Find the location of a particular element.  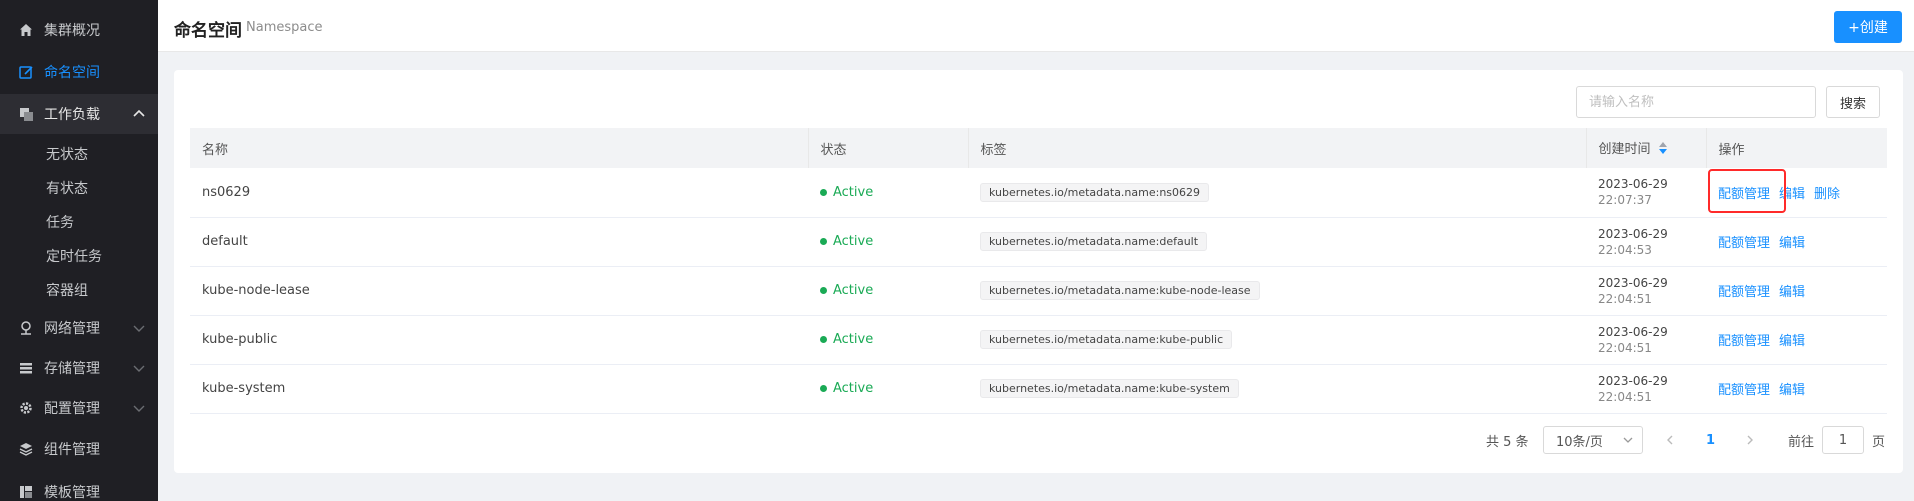

sidebar-item-cluster-overview: 集群概况 is located at coordinates (79, 30).